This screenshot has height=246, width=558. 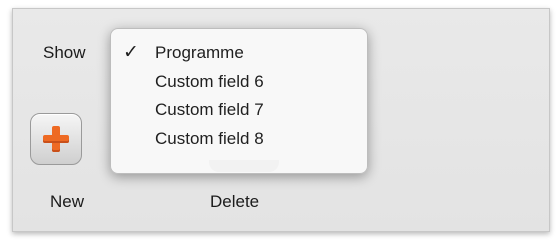 I want to click on menu-item-label: Custom field 8, so click(x=209, y=138).